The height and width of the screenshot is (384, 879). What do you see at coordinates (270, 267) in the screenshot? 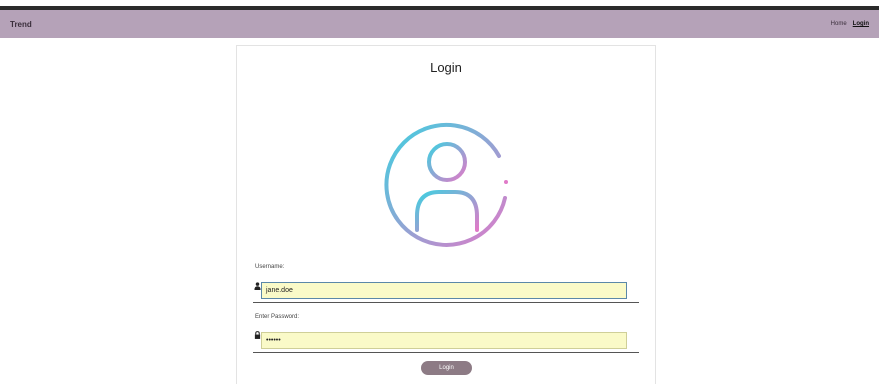
I see `username-label: Username:` at bounding box center [270, 267].